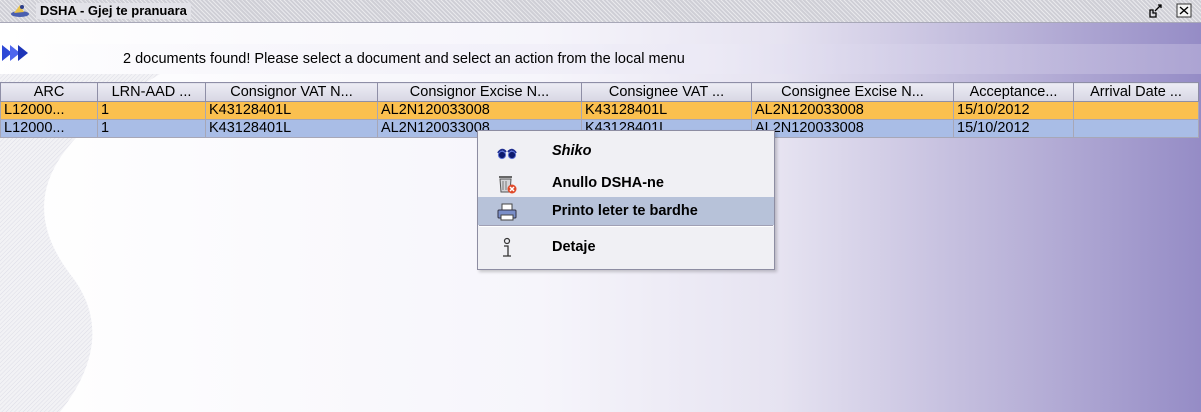 The image size is (1201, 412). What do you see at coordinates (608, 183) in the screenshot?
I see `menu-item-label: Anullo DSHA-ne` at bounding box center [608, 183].